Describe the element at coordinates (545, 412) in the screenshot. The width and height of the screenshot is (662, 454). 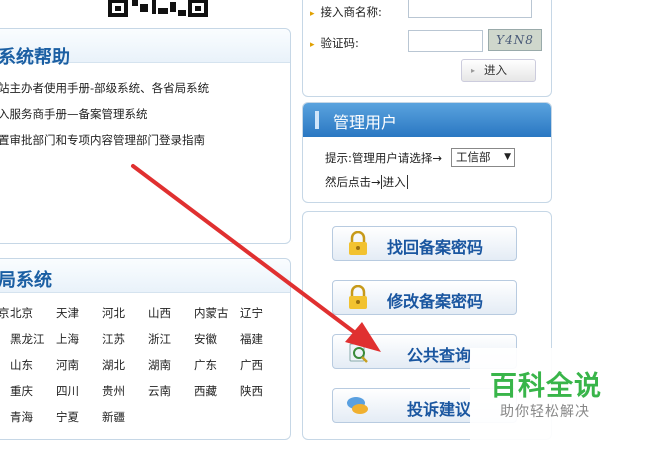
I see `watermark-tagline: 助你轻松解决` at that location.